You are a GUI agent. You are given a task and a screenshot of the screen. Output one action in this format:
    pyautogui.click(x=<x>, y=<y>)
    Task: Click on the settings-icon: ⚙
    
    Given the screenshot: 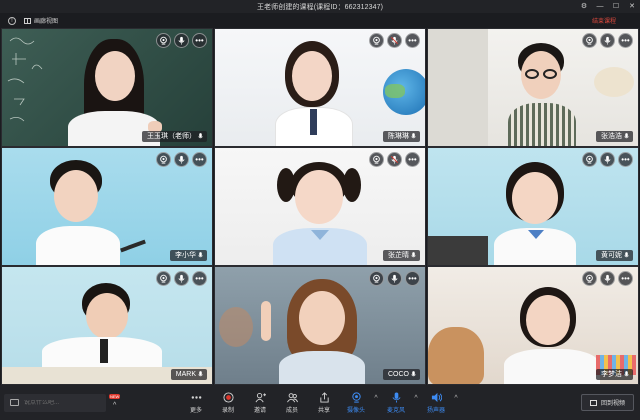 What is the action you would take?
    pyautogui.click(x=584, y=6)
    